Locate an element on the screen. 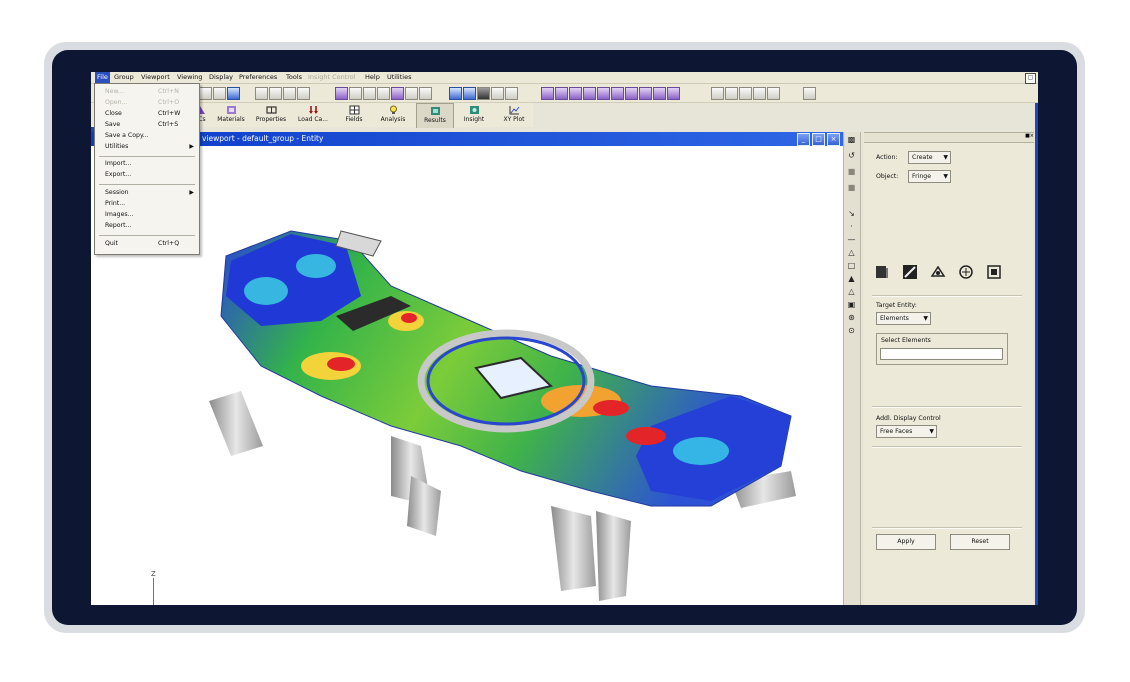  display-control-icon is located at coordinates (994, 272).